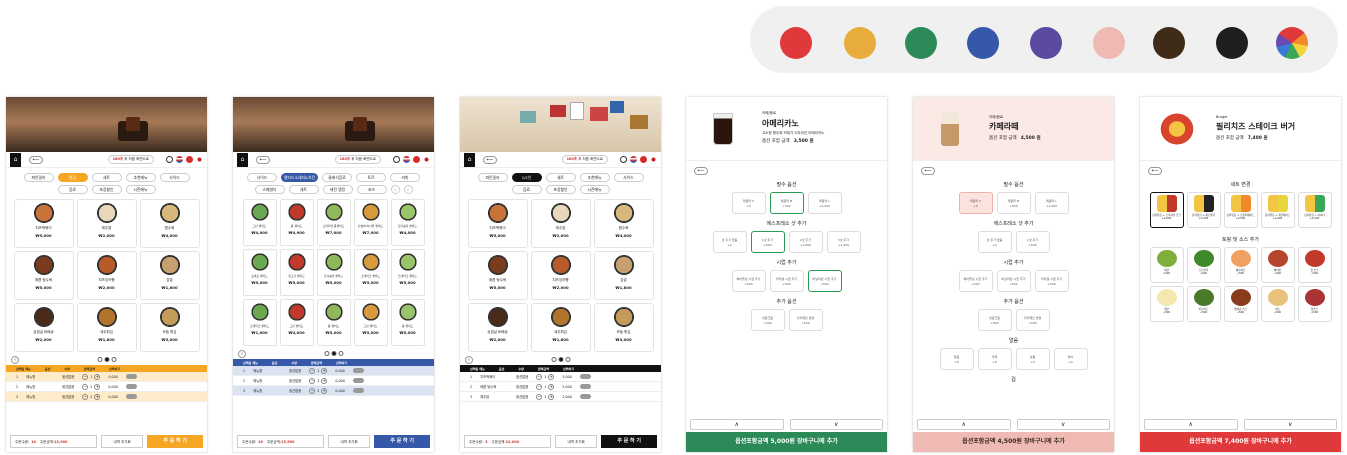 The height and width of the screenshot is (455, 1347). I want to click on tab-0: 파인밀러, so click(38, 177).